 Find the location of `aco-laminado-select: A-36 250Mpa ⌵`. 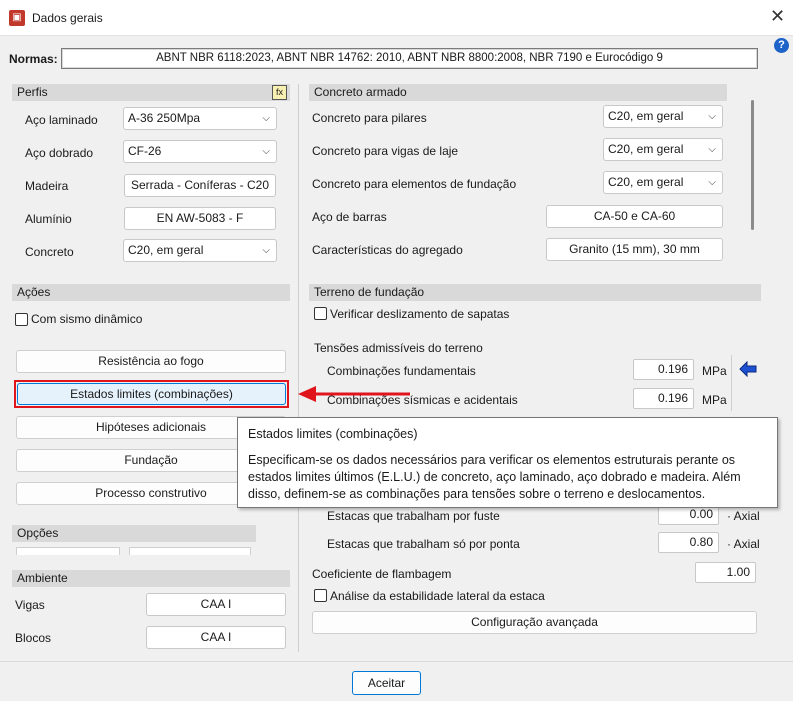

aco-laminado-select: A-36 250Mpa ⌵ is located at coordinates (200, 118).